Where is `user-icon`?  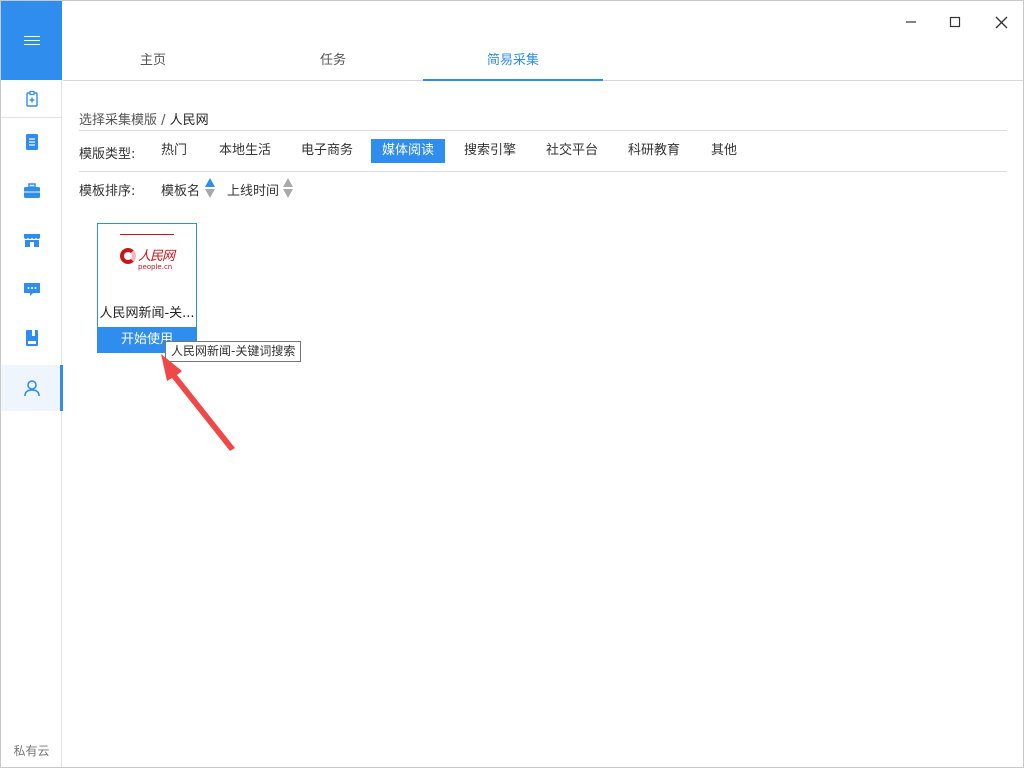 user-icon is located at coordinates (31, 388).